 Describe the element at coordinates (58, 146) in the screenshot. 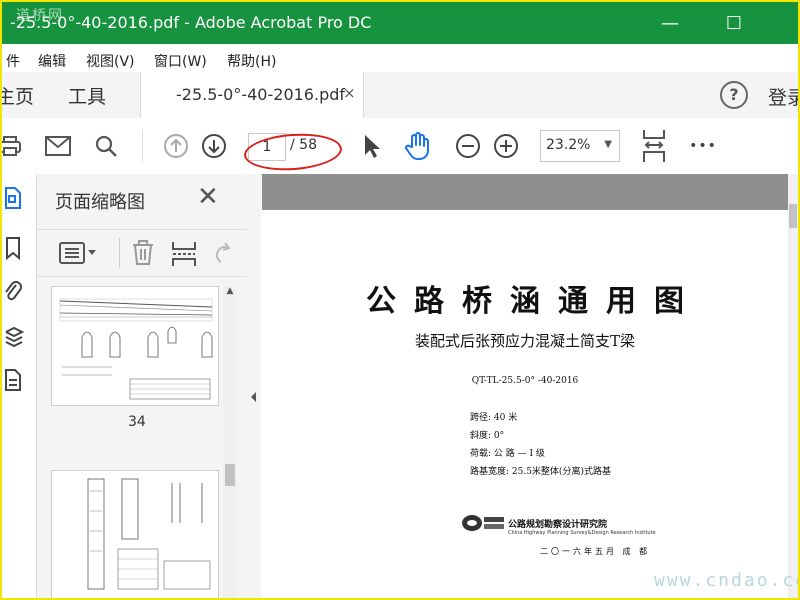

I see `mail-icon` at that location.